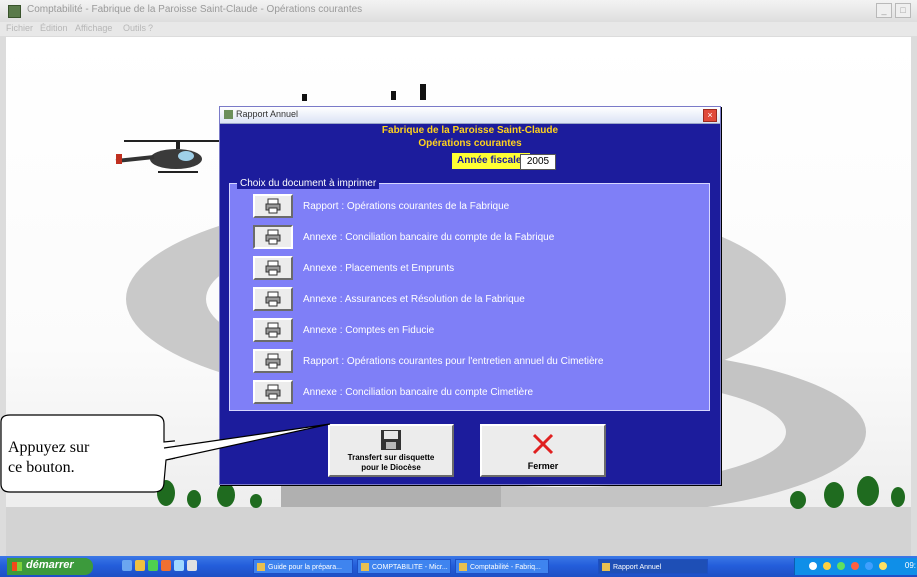 The image size is (917, 577). I want to click on menubar: Fichier Édition Affichage Outils ?, so click(458, 29).